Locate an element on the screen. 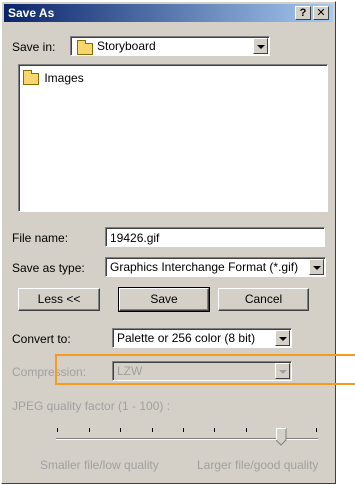 This screenshot has width=355, height=485. title-bar: Save As ? ✕ is located at coordinates (168, 13).